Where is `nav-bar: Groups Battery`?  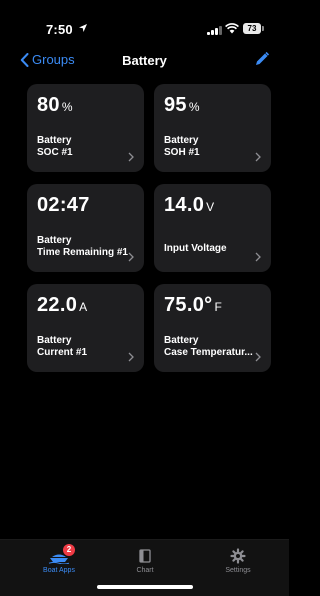
nav-bar: Groups Battery is located at coordinates (144, 63).